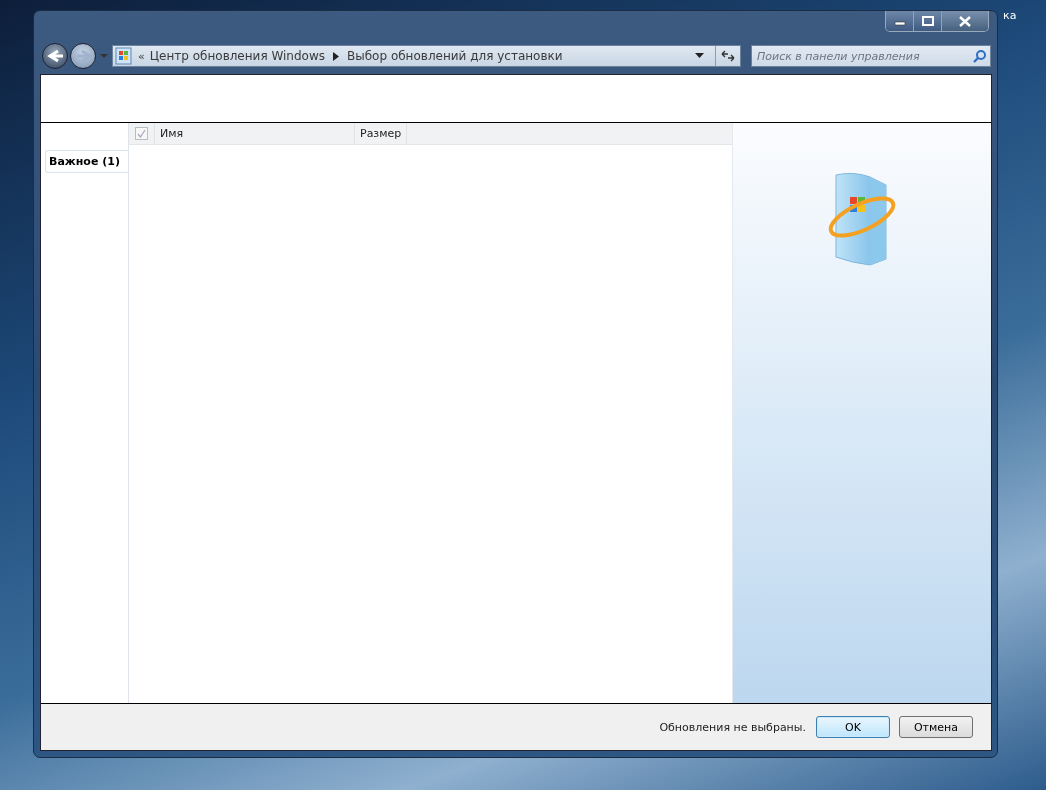 This screenshot has height=790, width=1046. I want to click on desktop-icon-label: ка, so click(1010, 15).